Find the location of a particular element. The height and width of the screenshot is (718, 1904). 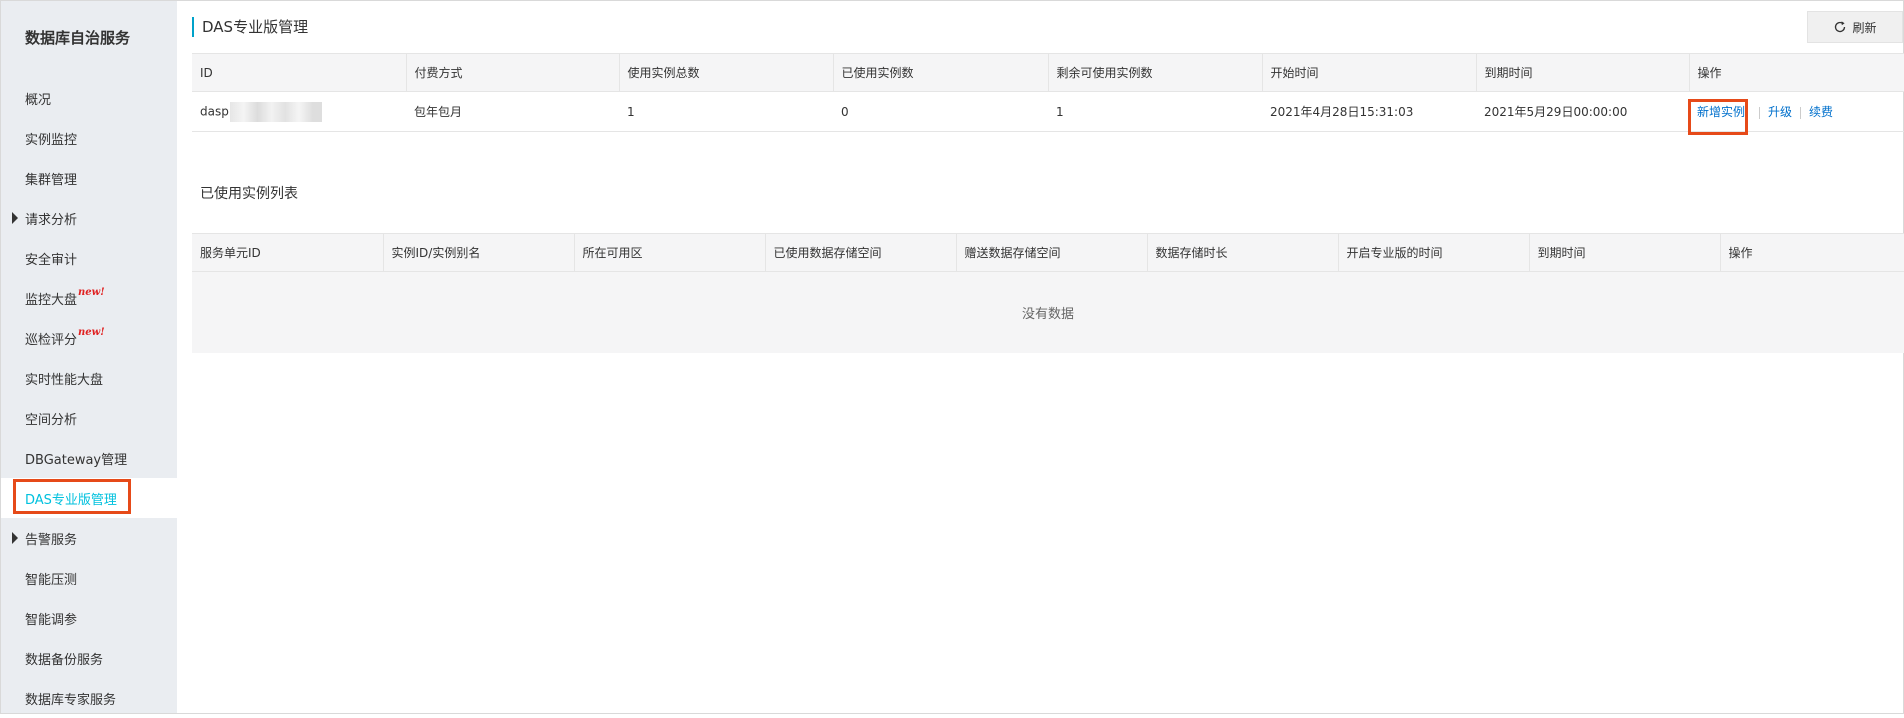

cell-used: 0 is located at coordinates (940, 111).